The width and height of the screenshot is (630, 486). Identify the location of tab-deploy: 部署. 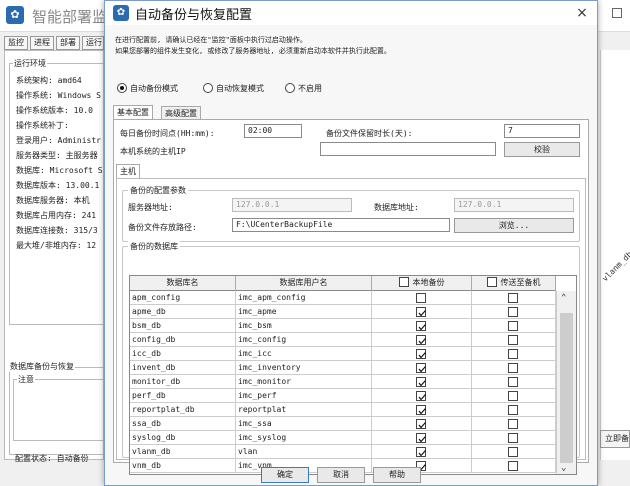
(68, 43).